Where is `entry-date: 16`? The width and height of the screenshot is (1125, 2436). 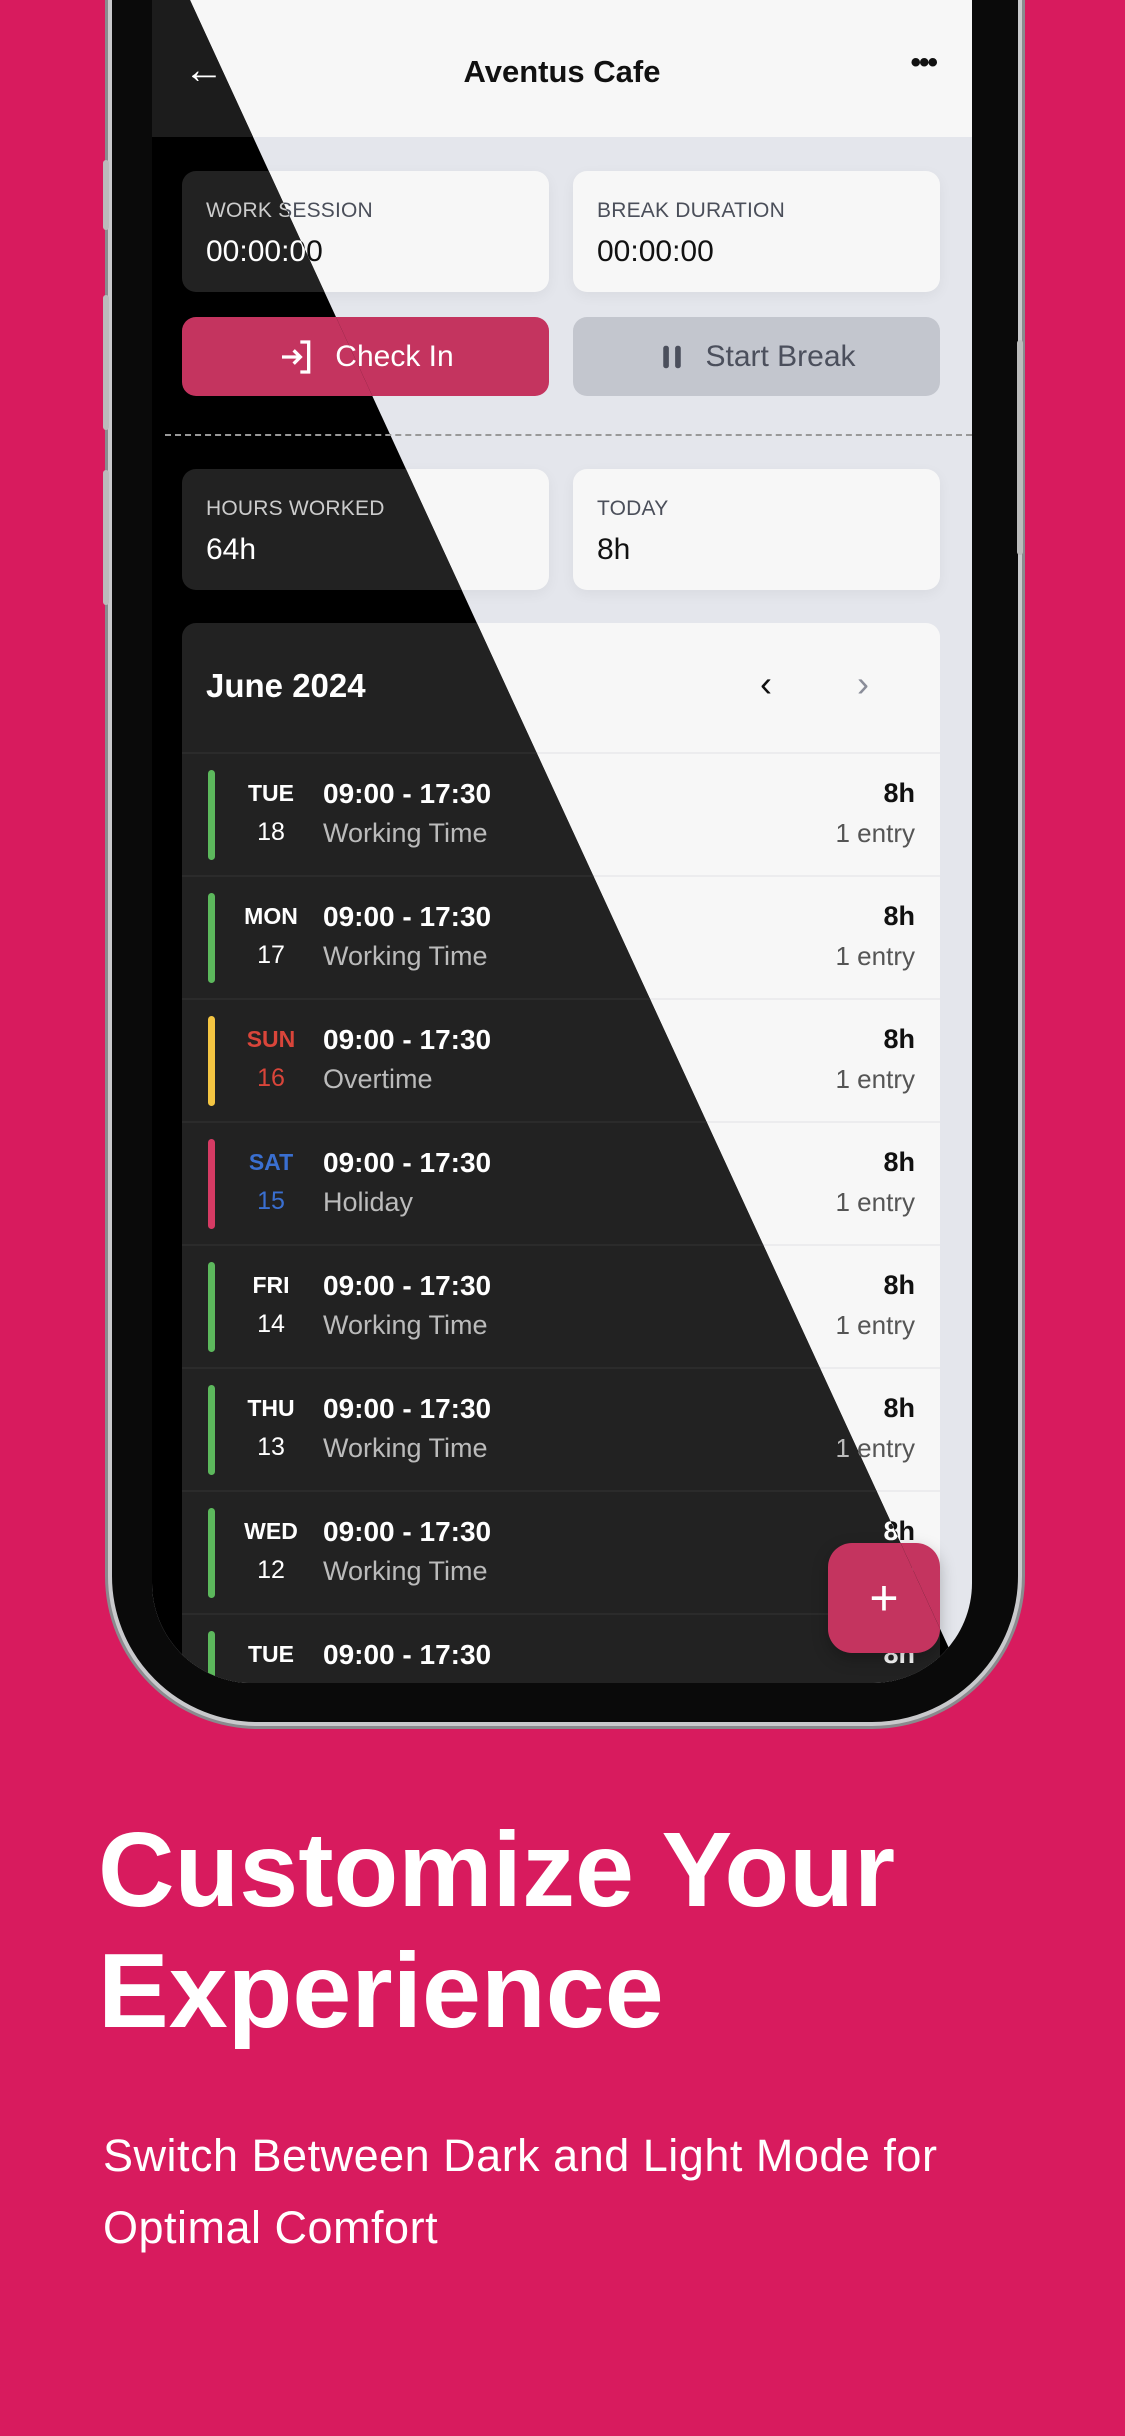 entry-date: 16 is located at coordinates (271, 1078).